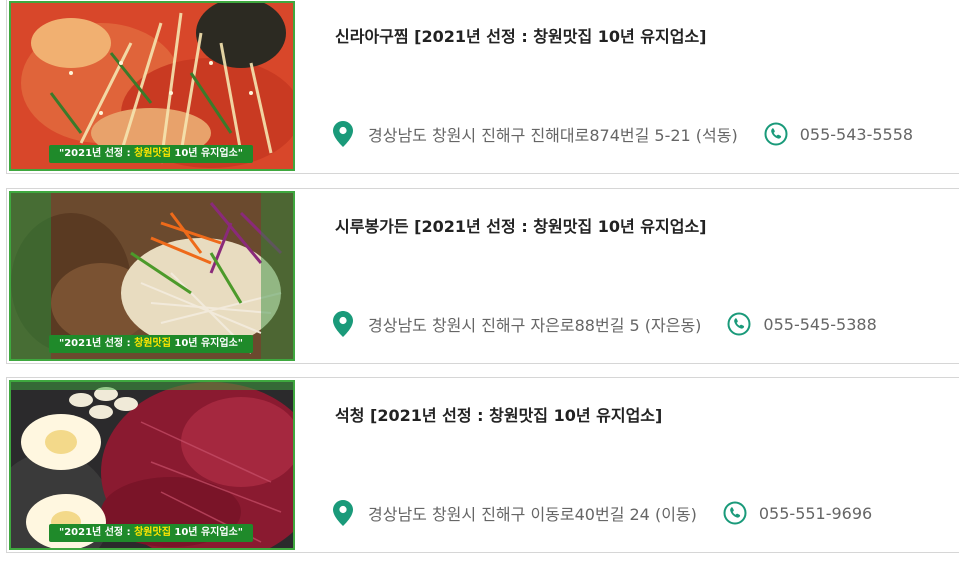 The image size is (959, 562). I want to click on restaurant-address: 경상남도 창원시 진해구 진해대로874번길 5-21 (석동), so click(553, 135).